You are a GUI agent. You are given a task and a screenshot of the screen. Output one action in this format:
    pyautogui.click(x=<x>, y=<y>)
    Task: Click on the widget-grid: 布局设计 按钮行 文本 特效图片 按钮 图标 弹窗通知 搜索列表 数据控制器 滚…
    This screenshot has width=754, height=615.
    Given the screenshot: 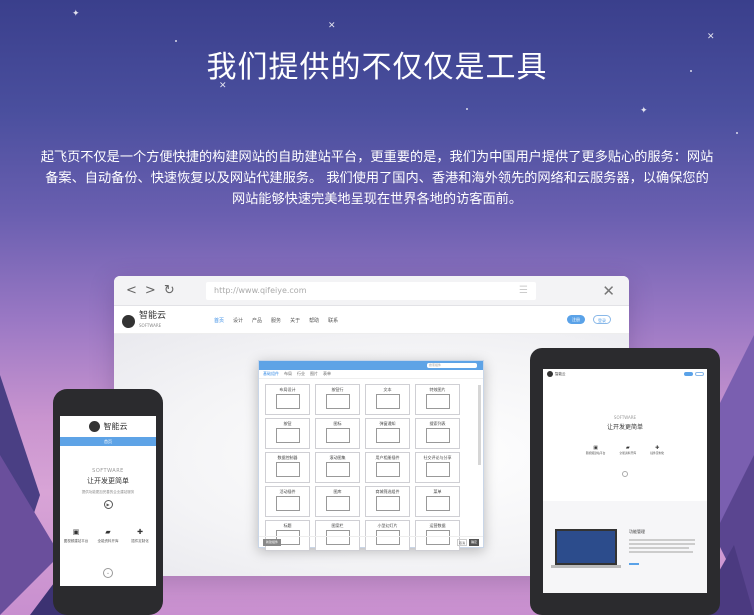 What is the action you would take?
    pyautogui.click(x=362, y=467)
    